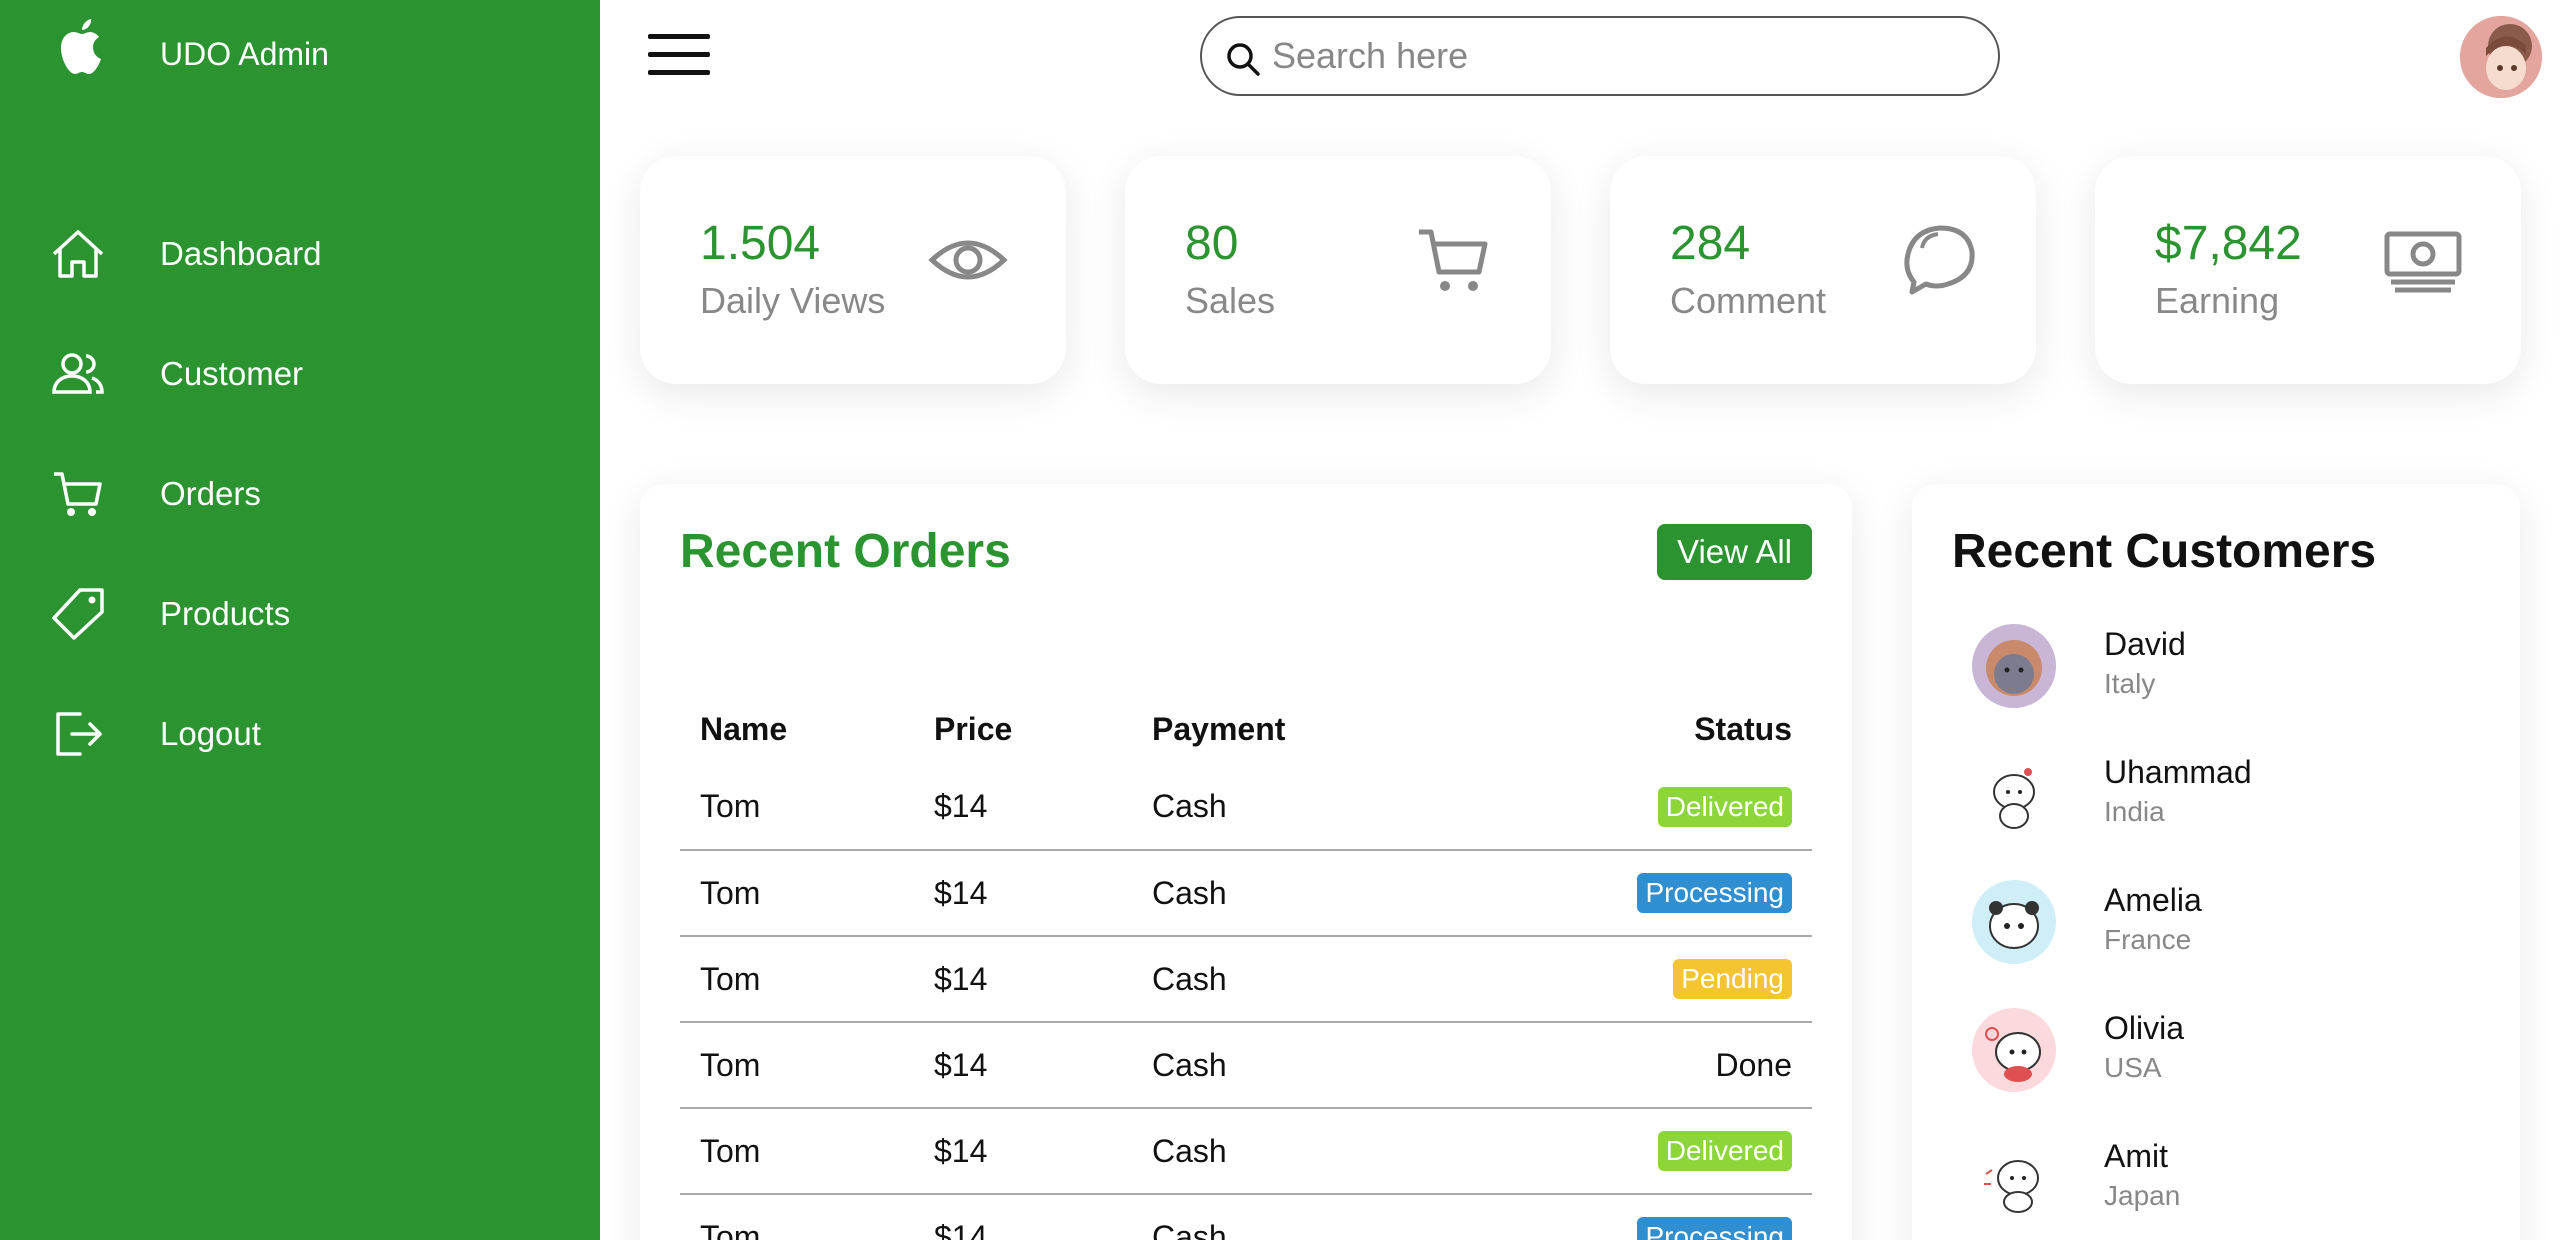  Describe the element at coordinates (2133, 1067) in the screenshot. I see `customer-country: USA` at that location.